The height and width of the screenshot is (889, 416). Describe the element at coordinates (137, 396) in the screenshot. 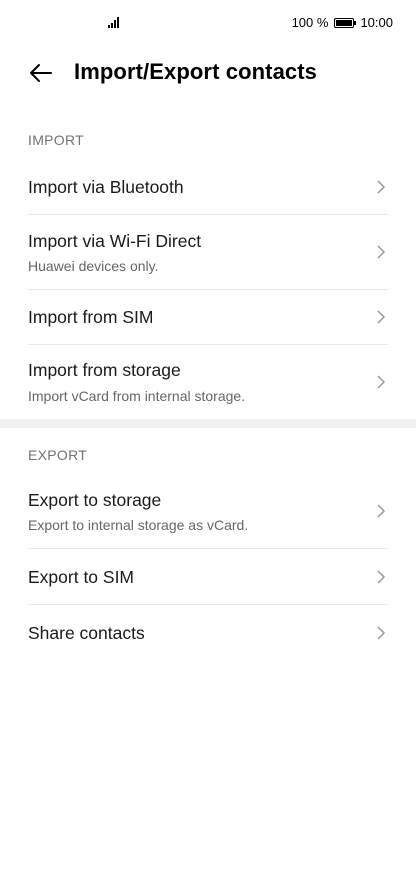

I see `item-subtitle: Import vCard from internal storage.` at that location.